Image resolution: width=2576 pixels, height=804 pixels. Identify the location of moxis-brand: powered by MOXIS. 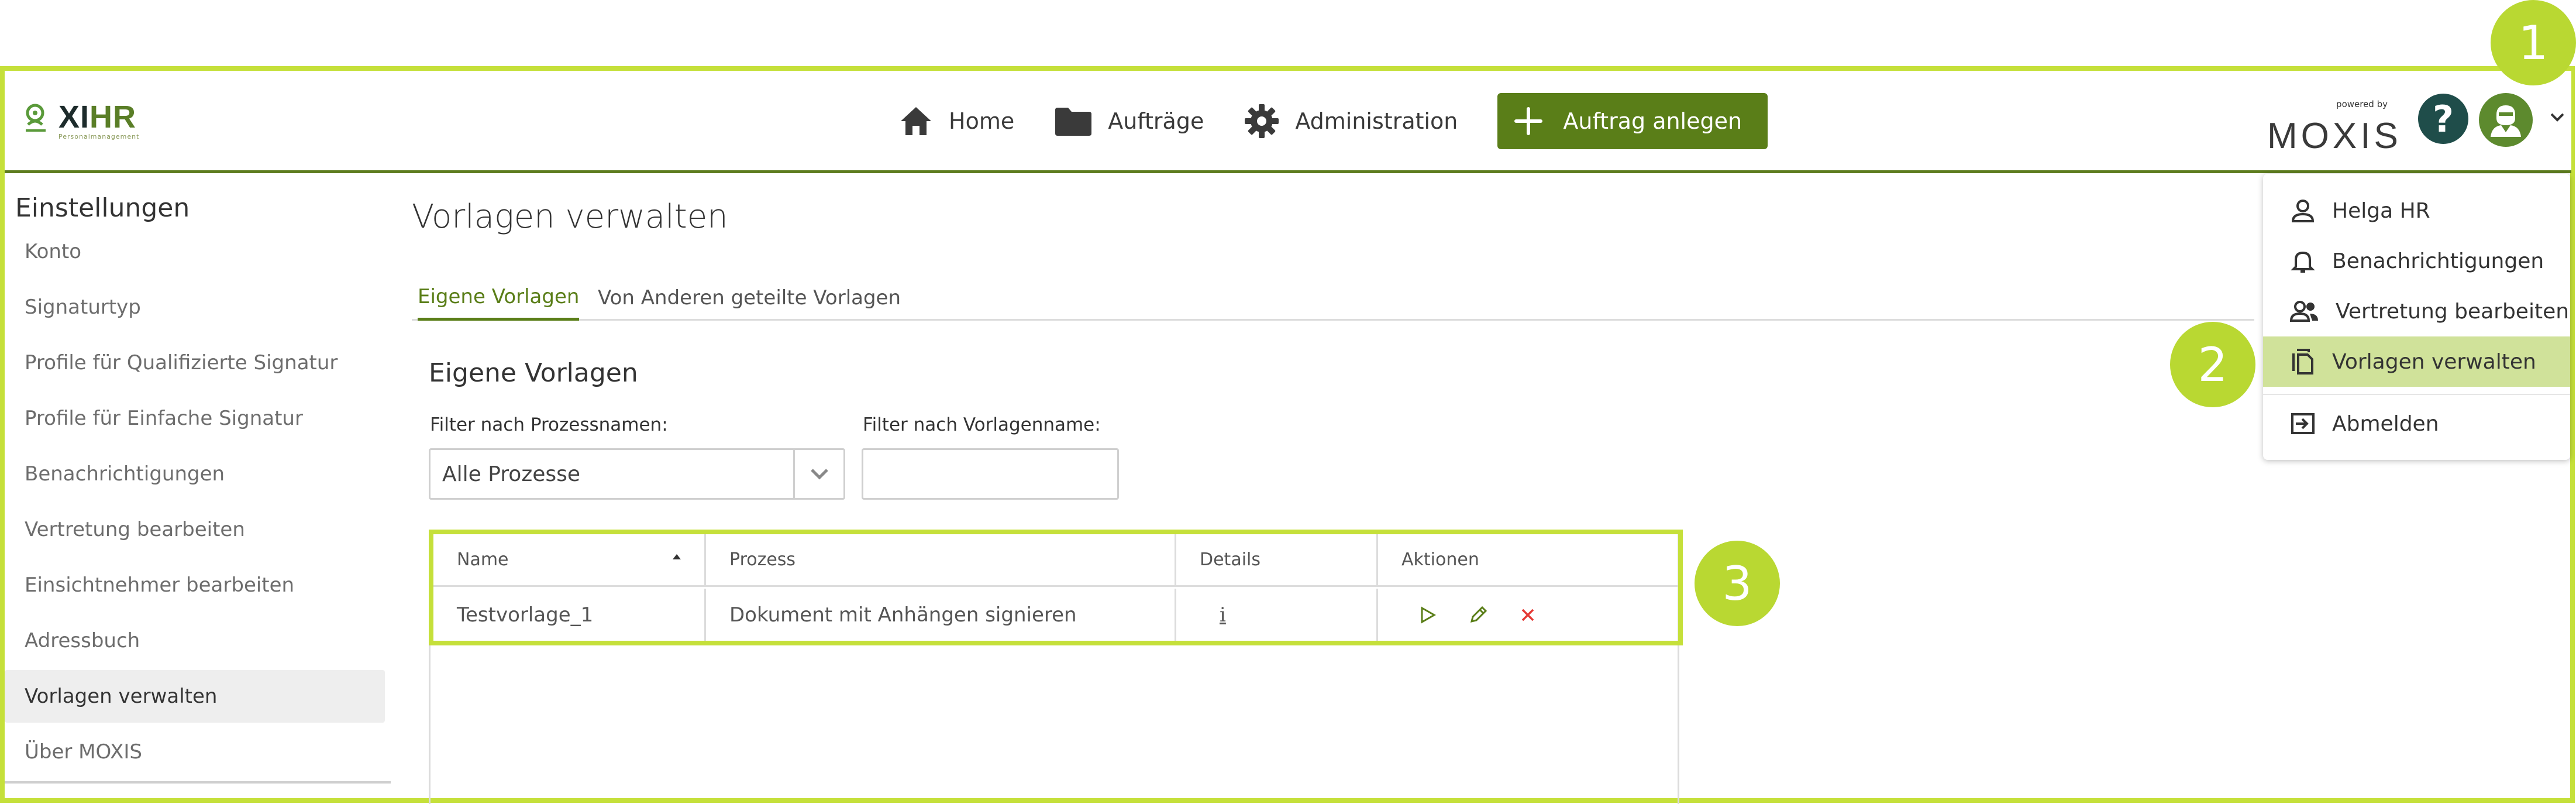
(2332, 127).